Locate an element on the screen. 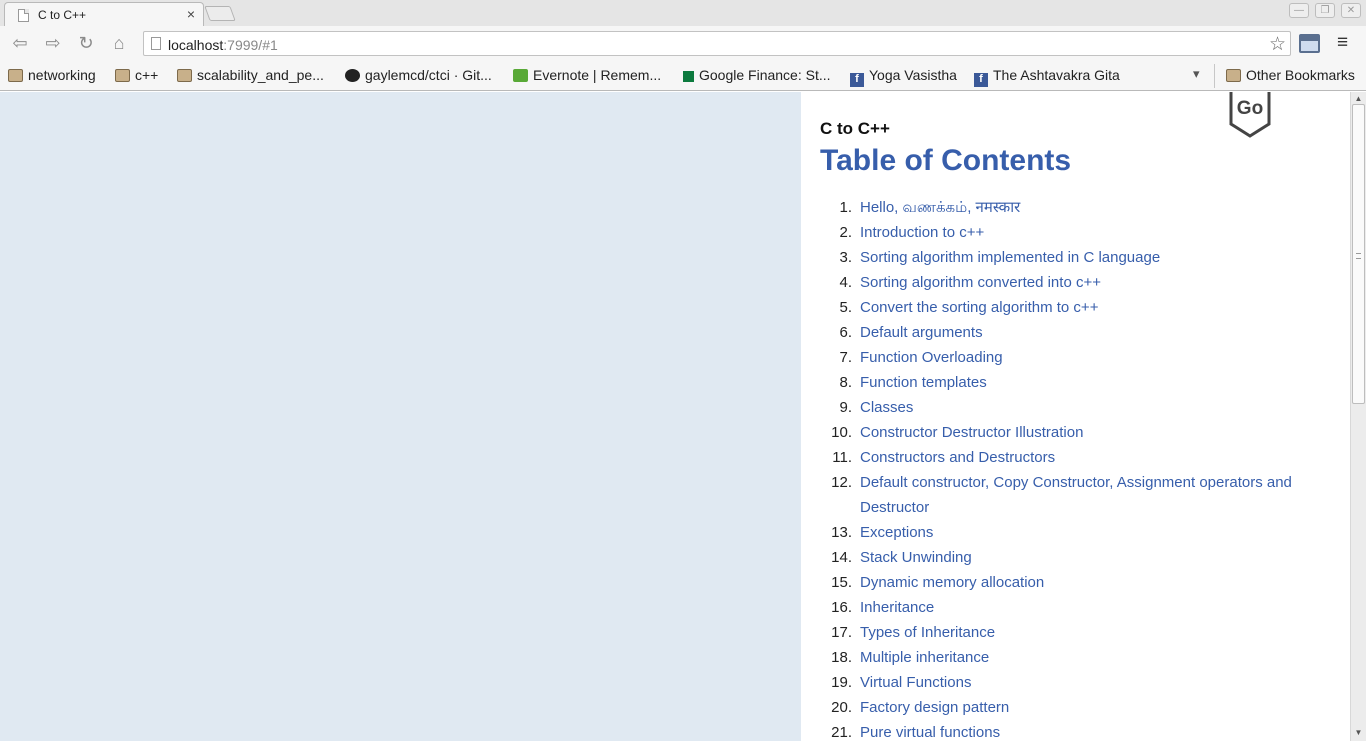  tab-strip: C to C++ × — ❐ ✕ is located at coordinates (683, 13).